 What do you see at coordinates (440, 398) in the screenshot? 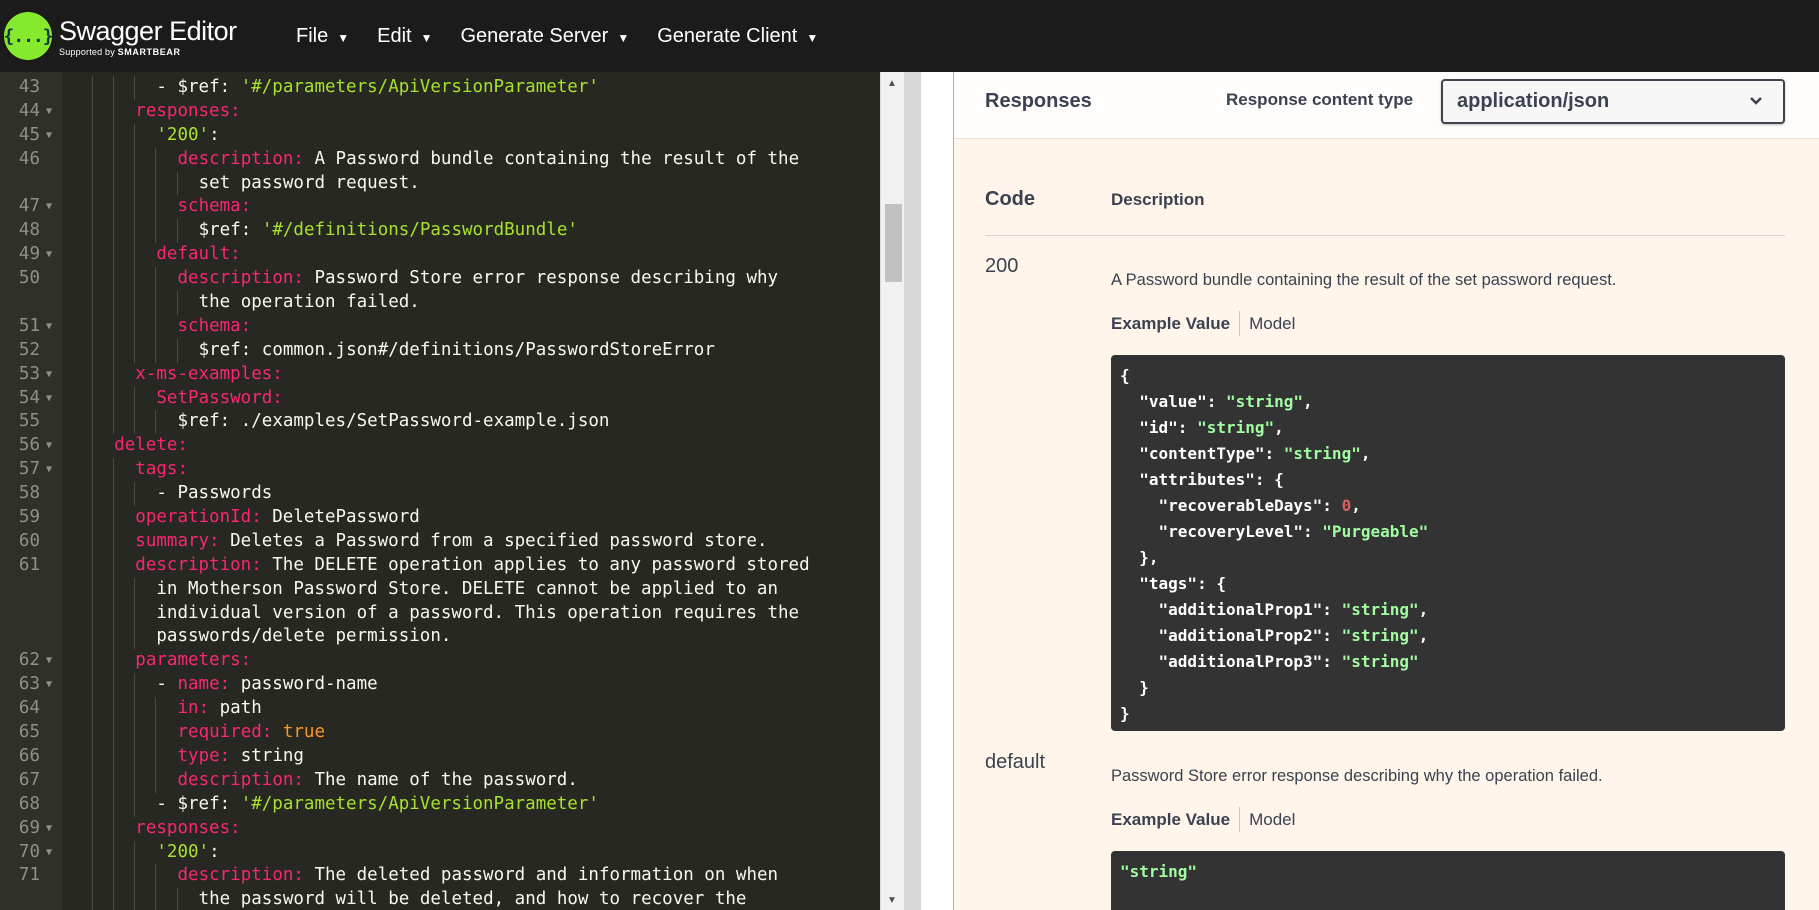
I see `code-line: 54 ▼ SetPassword:` at bounding box center [440, 398].